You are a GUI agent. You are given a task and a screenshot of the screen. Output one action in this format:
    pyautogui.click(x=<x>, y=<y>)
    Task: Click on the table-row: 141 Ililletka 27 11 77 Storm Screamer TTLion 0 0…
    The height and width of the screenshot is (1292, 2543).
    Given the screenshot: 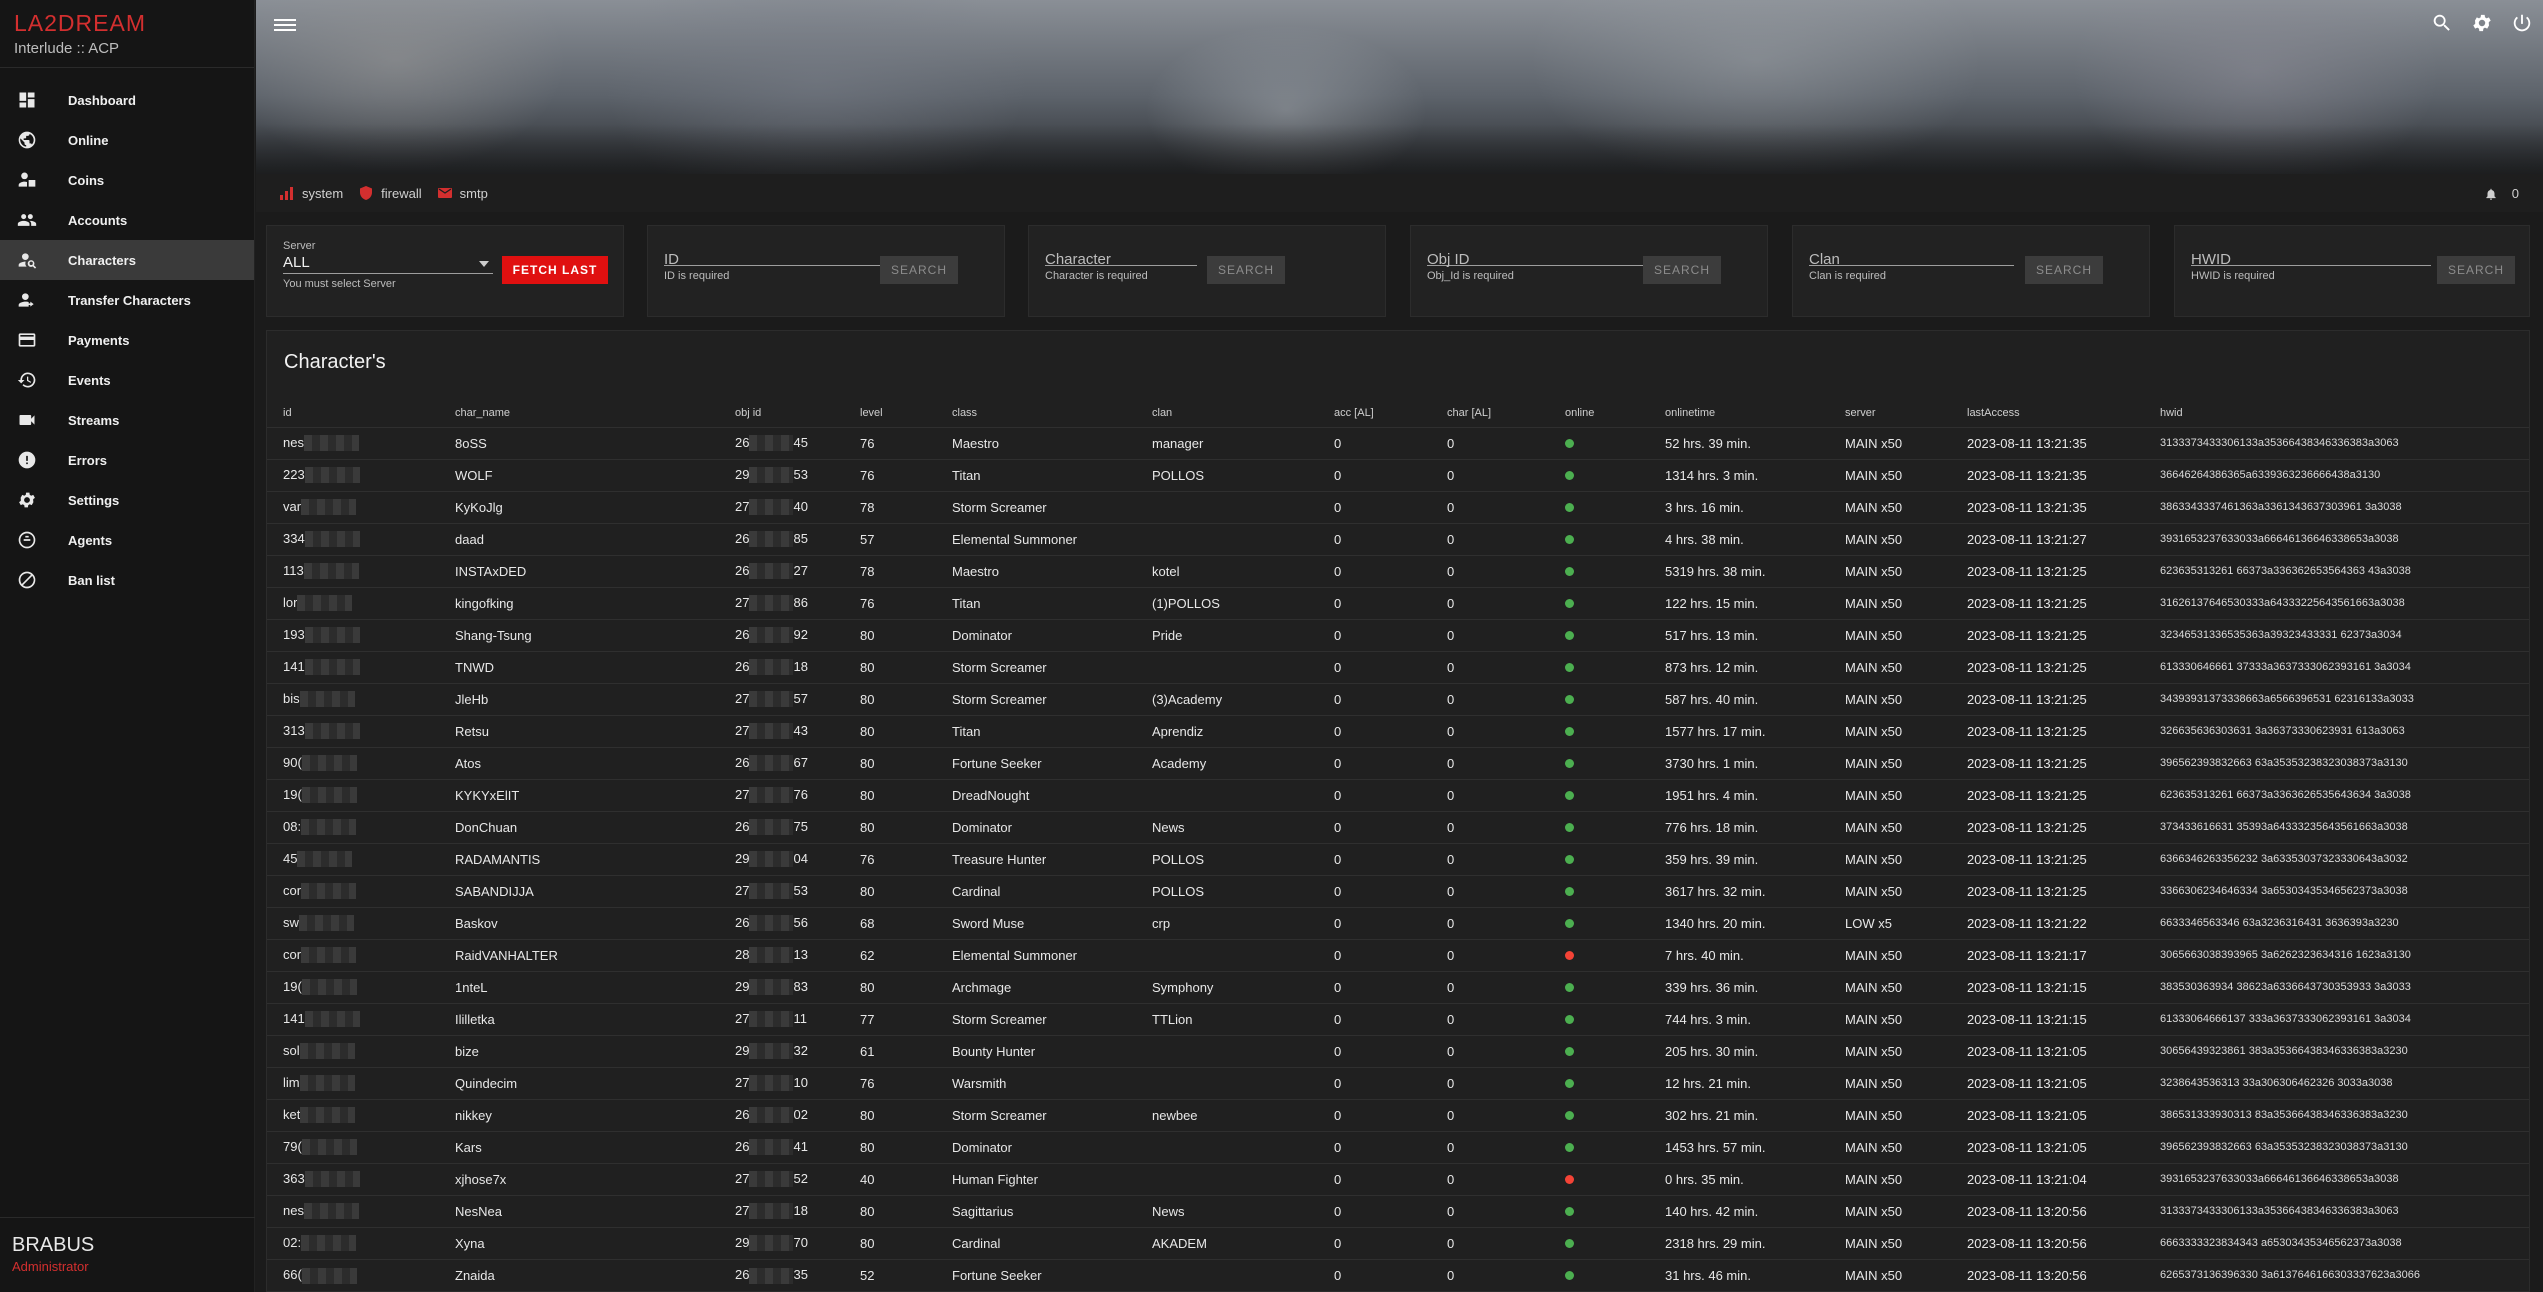 What is the action you would take?
    pyautogui.click(x=1398, y=1018)
    